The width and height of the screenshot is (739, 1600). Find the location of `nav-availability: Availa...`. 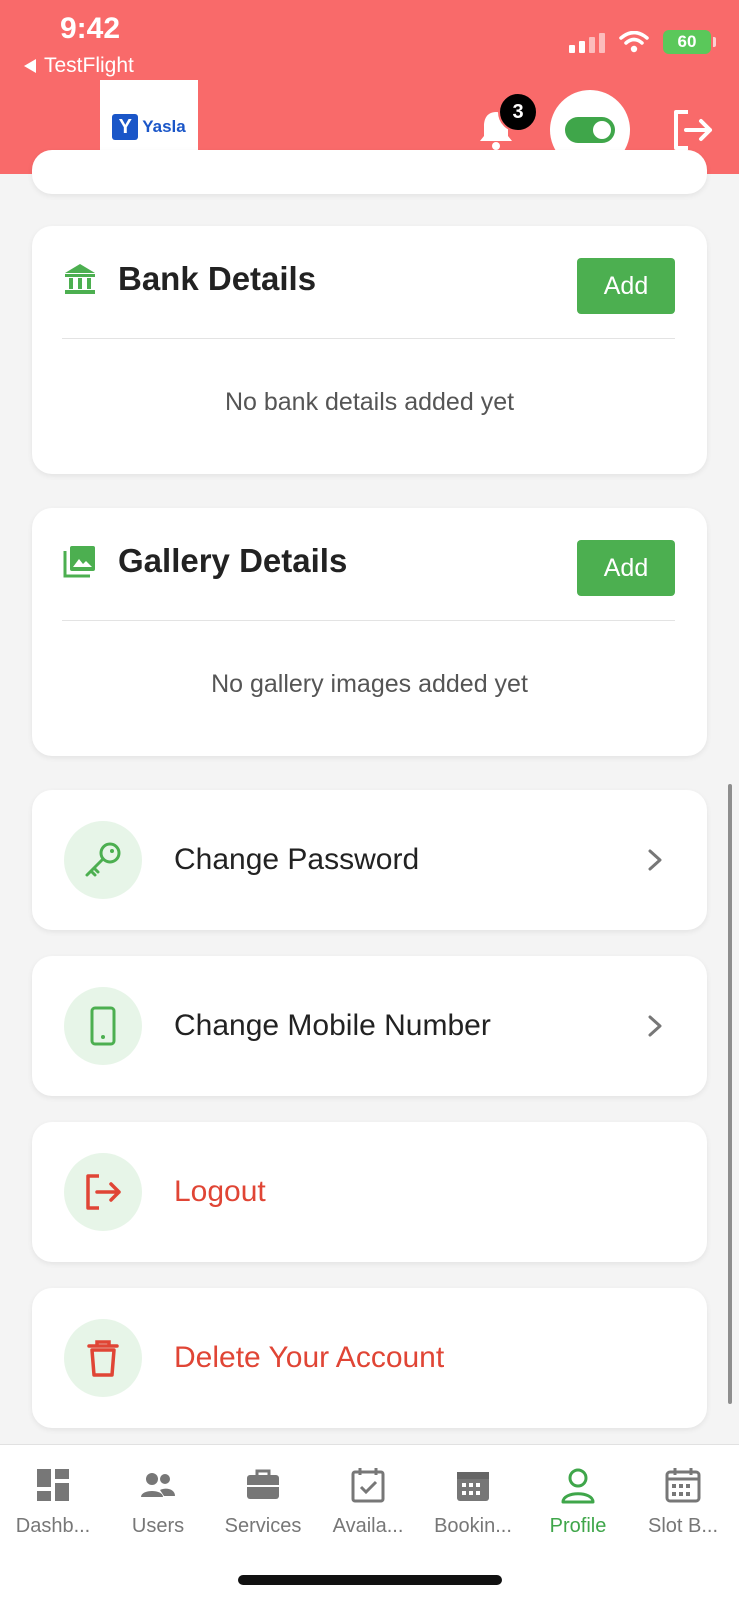

nav-availability: Availa... is located at coordinates (368, 1501).